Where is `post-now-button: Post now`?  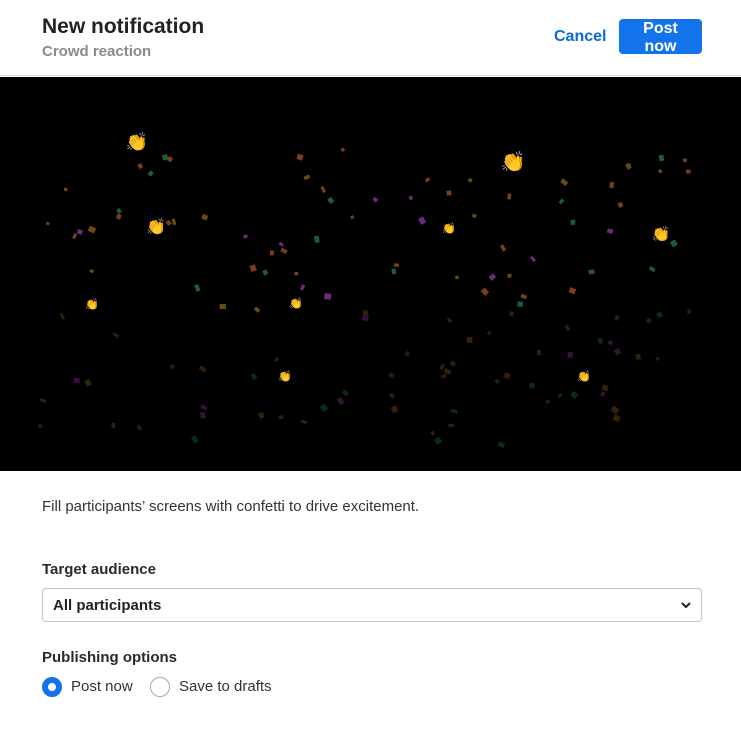
post-now-button: Post now is located at coordinates (660, 37).